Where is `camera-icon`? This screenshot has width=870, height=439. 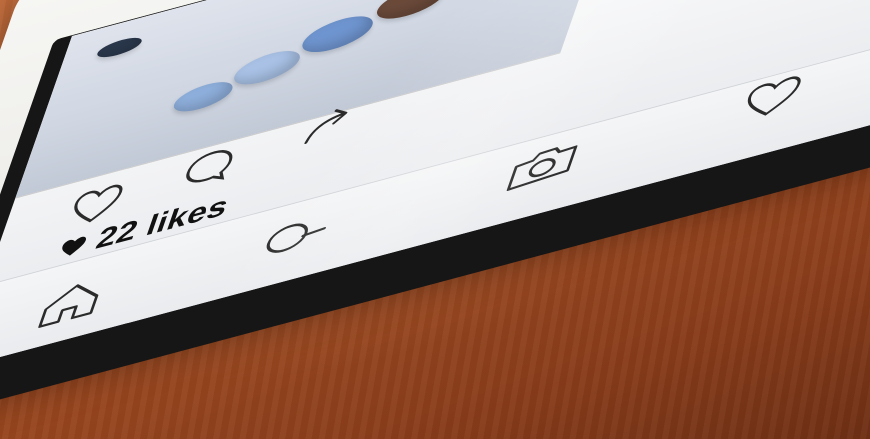 camera-icon is located at coordinates (542, 166).